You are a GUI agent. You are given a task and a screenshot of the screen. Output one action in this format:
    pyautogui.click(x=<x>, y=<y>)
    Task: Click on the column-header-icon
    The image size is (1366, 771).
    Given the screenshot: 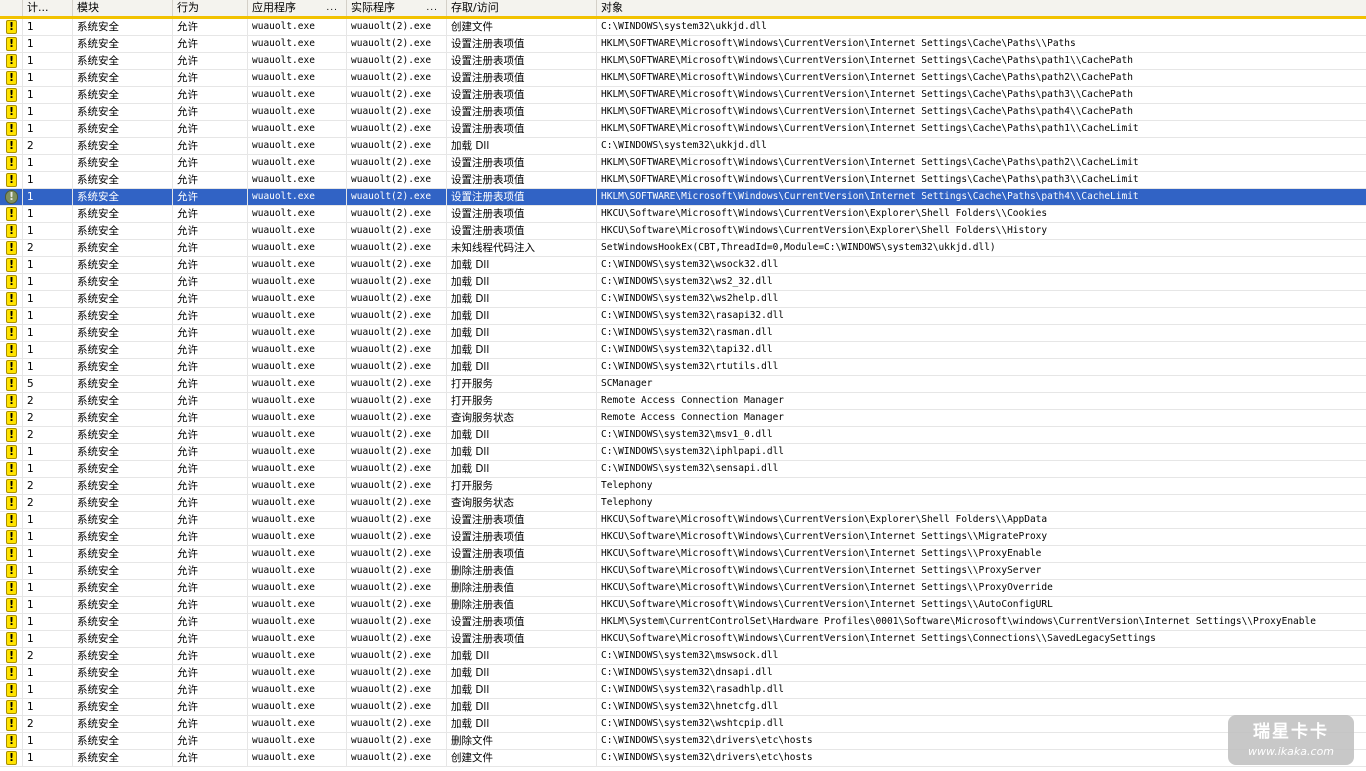 What is the action you would take?
    pyautogui.click(x=11, y=8)
    